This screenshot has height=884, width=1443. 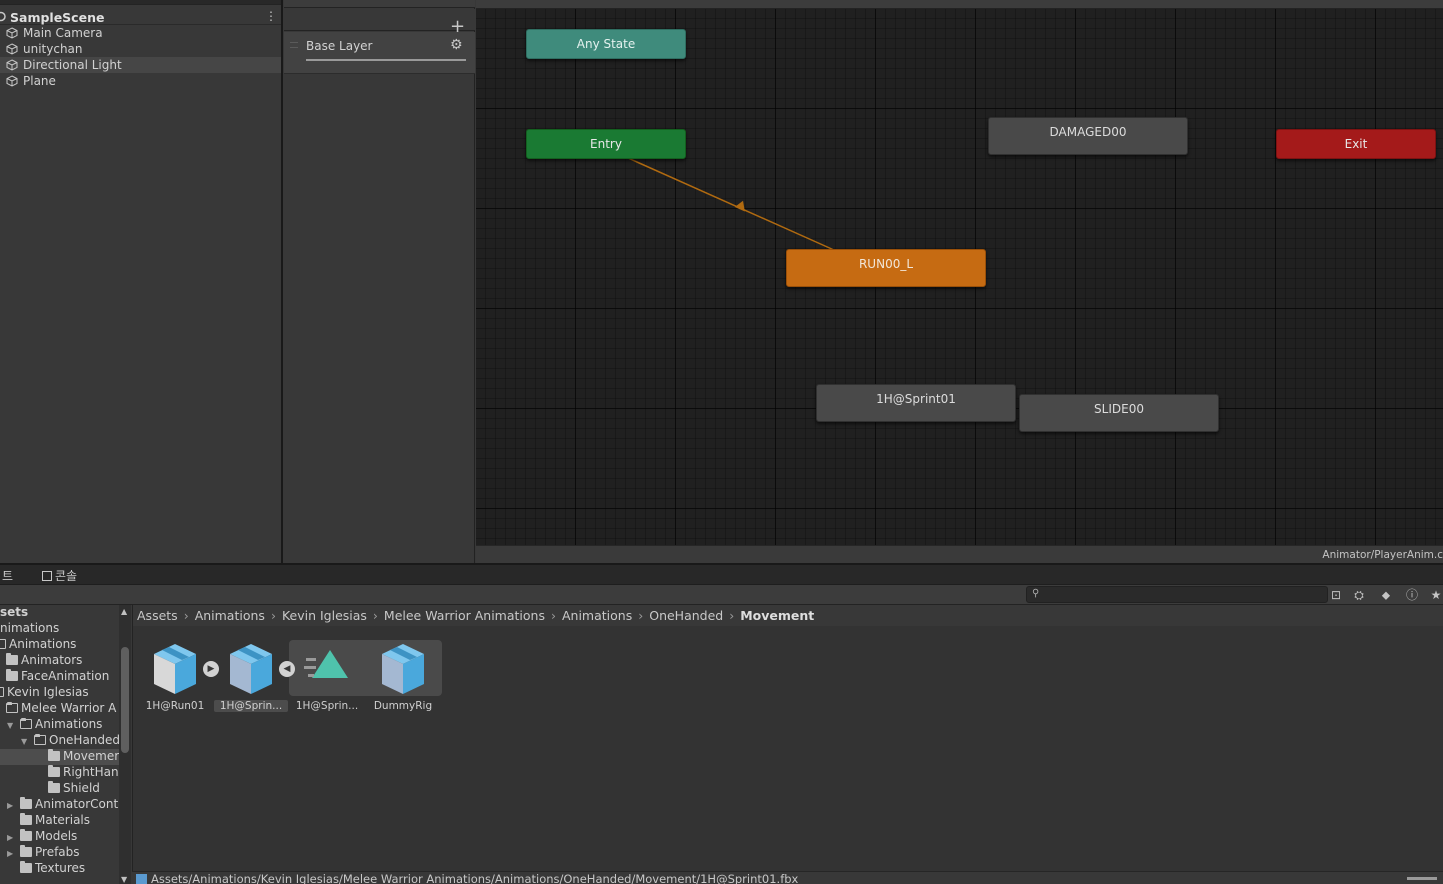 What do you see at coordinates (721, 575) in the screenshot?
I see `bottom-tabs-bar: 트 콘솔` at bounding box center [721, 575].